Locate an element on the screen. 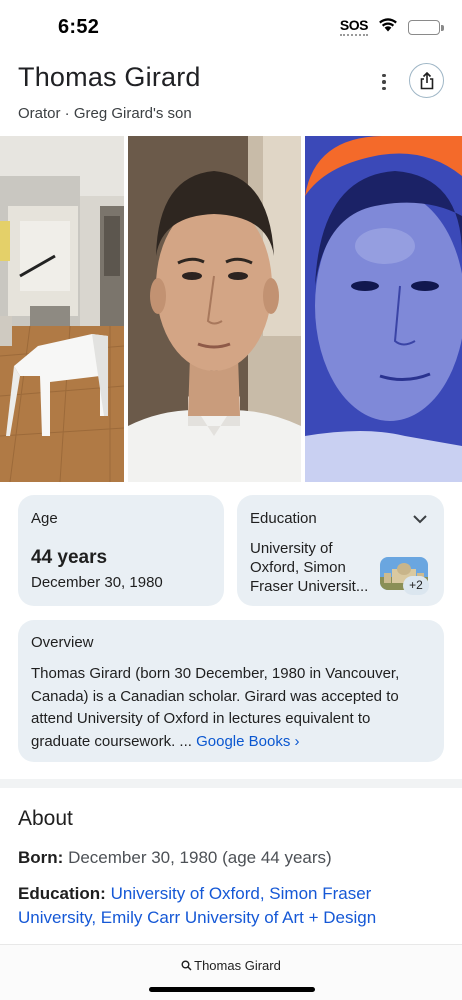 This screenshot has height=1000, width=462. photo-interior-room is located at coordinates (62, 309).